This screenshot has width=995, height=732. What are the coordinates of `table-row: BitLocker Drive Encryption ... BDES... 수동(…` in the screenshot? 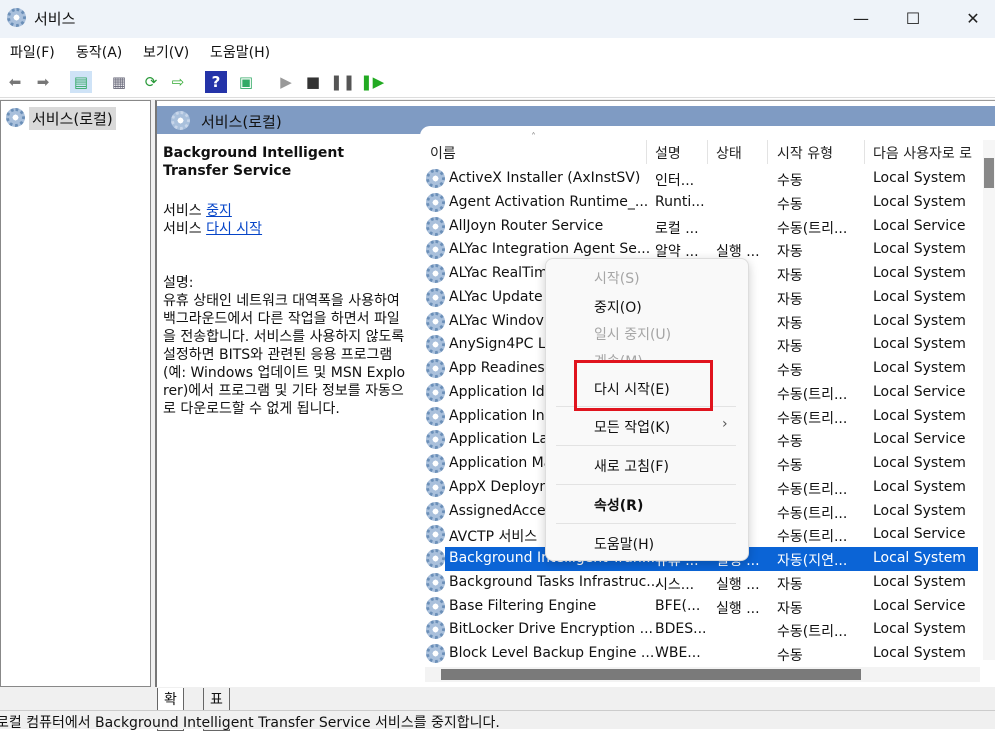 It's located at (701, 630).